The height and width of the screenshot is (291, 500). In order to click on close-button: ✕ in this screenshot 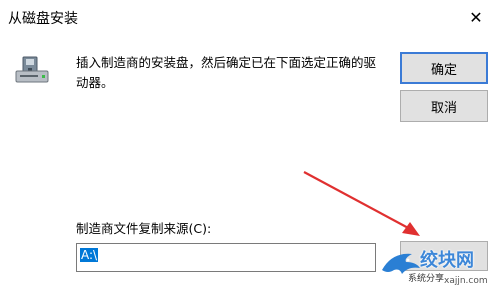, I will do `click(476, 17)`.